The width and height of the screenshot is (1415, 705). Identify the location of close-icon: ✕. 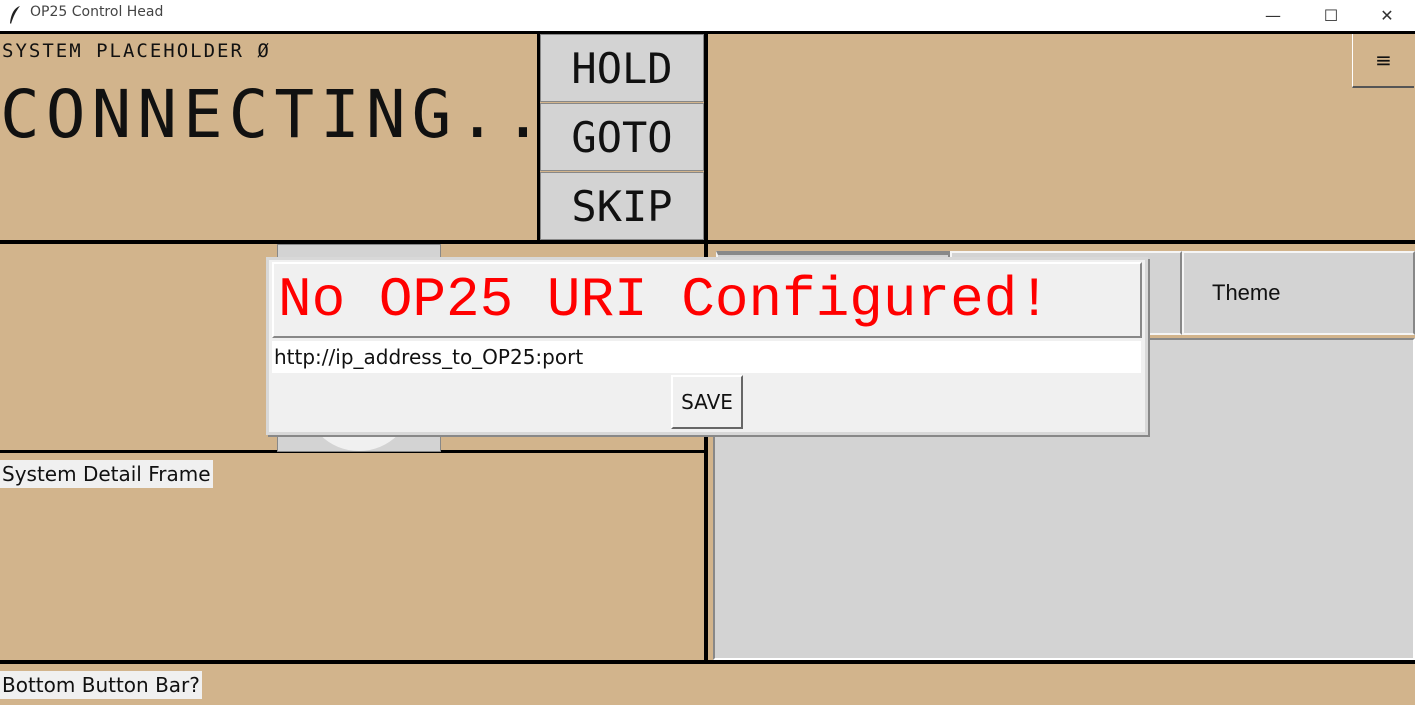
(1387, 15).